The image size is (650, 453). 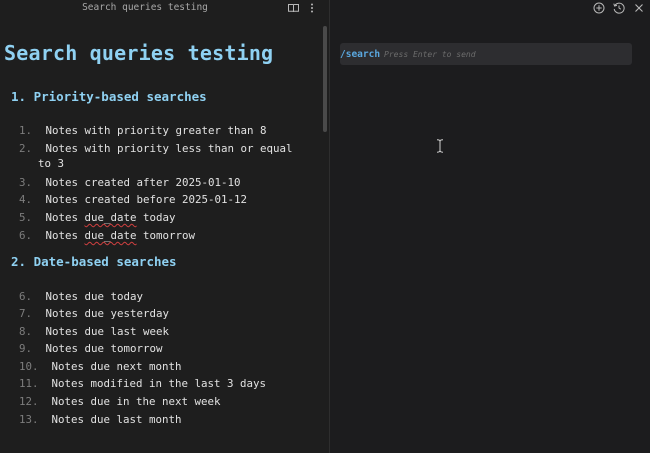 I want to click on command-token: /search, so click(x=360, y=54).